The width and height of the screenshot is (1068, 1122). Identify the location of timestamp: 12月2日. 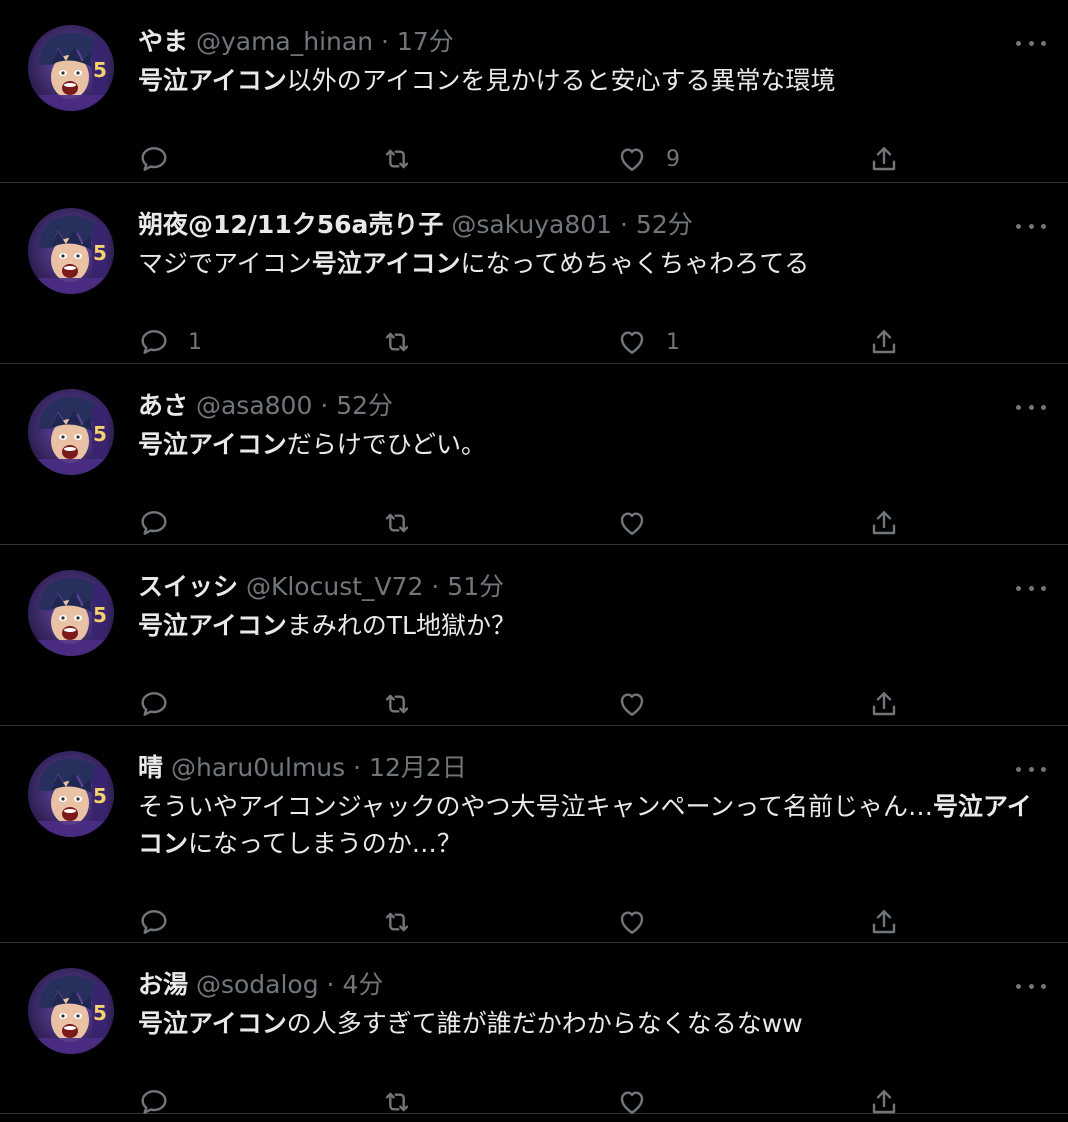
(418, 767).